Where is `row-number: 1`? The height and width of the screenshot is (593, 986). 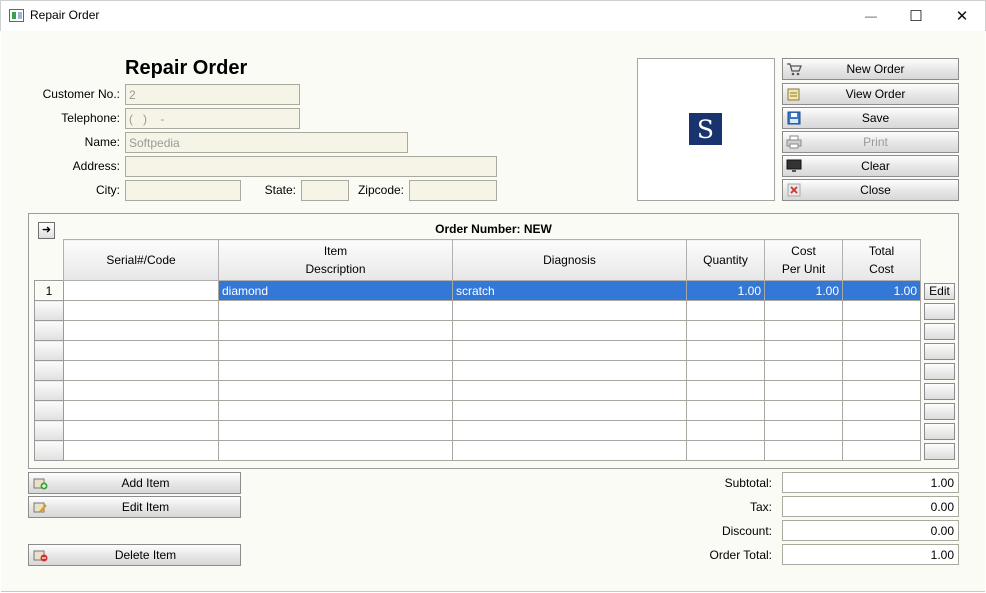
row-number: 1 is located at coordinates (49, 290).